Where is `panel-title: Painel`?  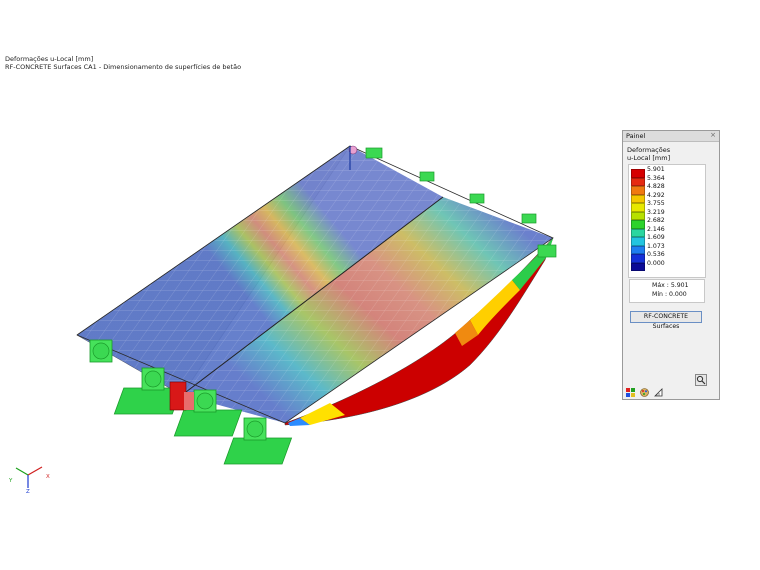
panel-title: Painel is located at coordinates (636, 136).